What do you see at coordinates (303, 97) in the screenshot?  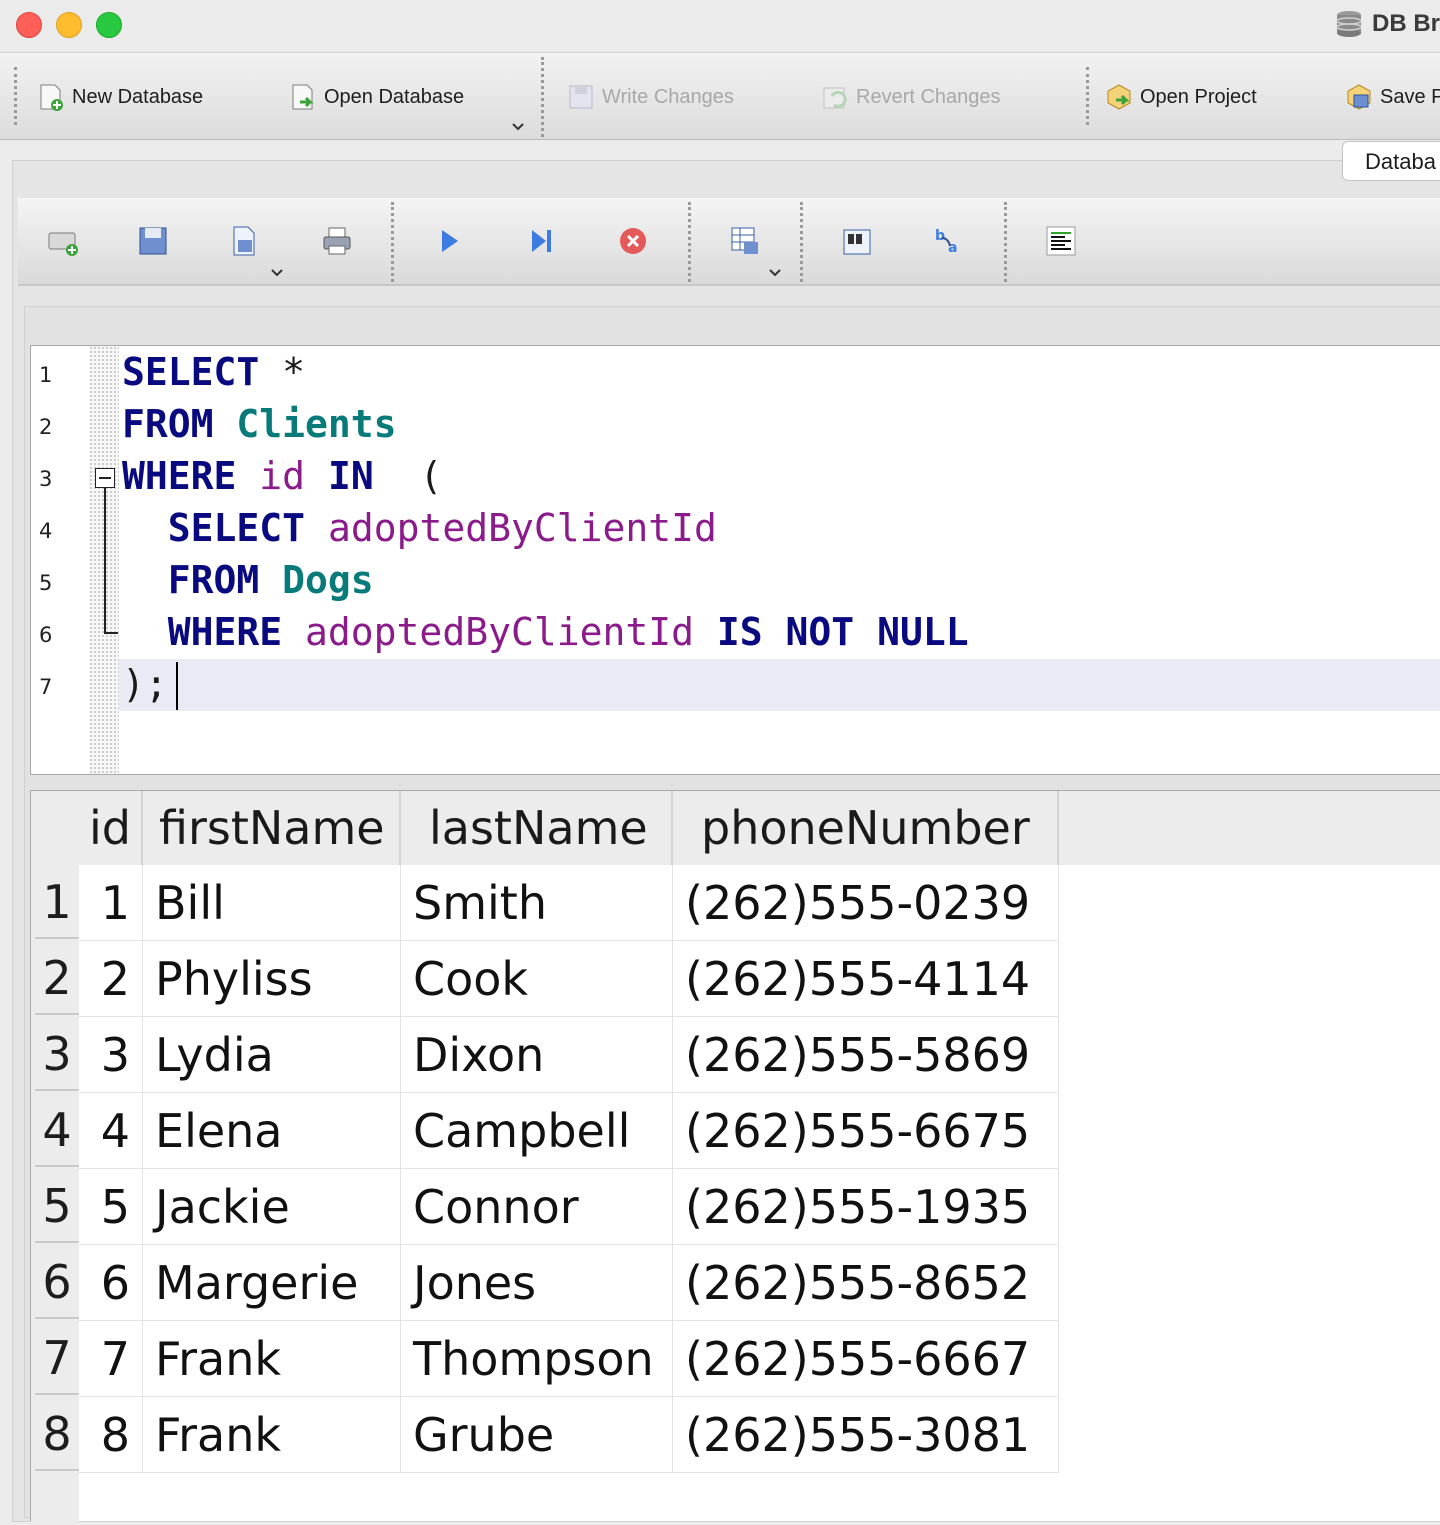 I see `open-database-icon` at bounding box center [303, 97].